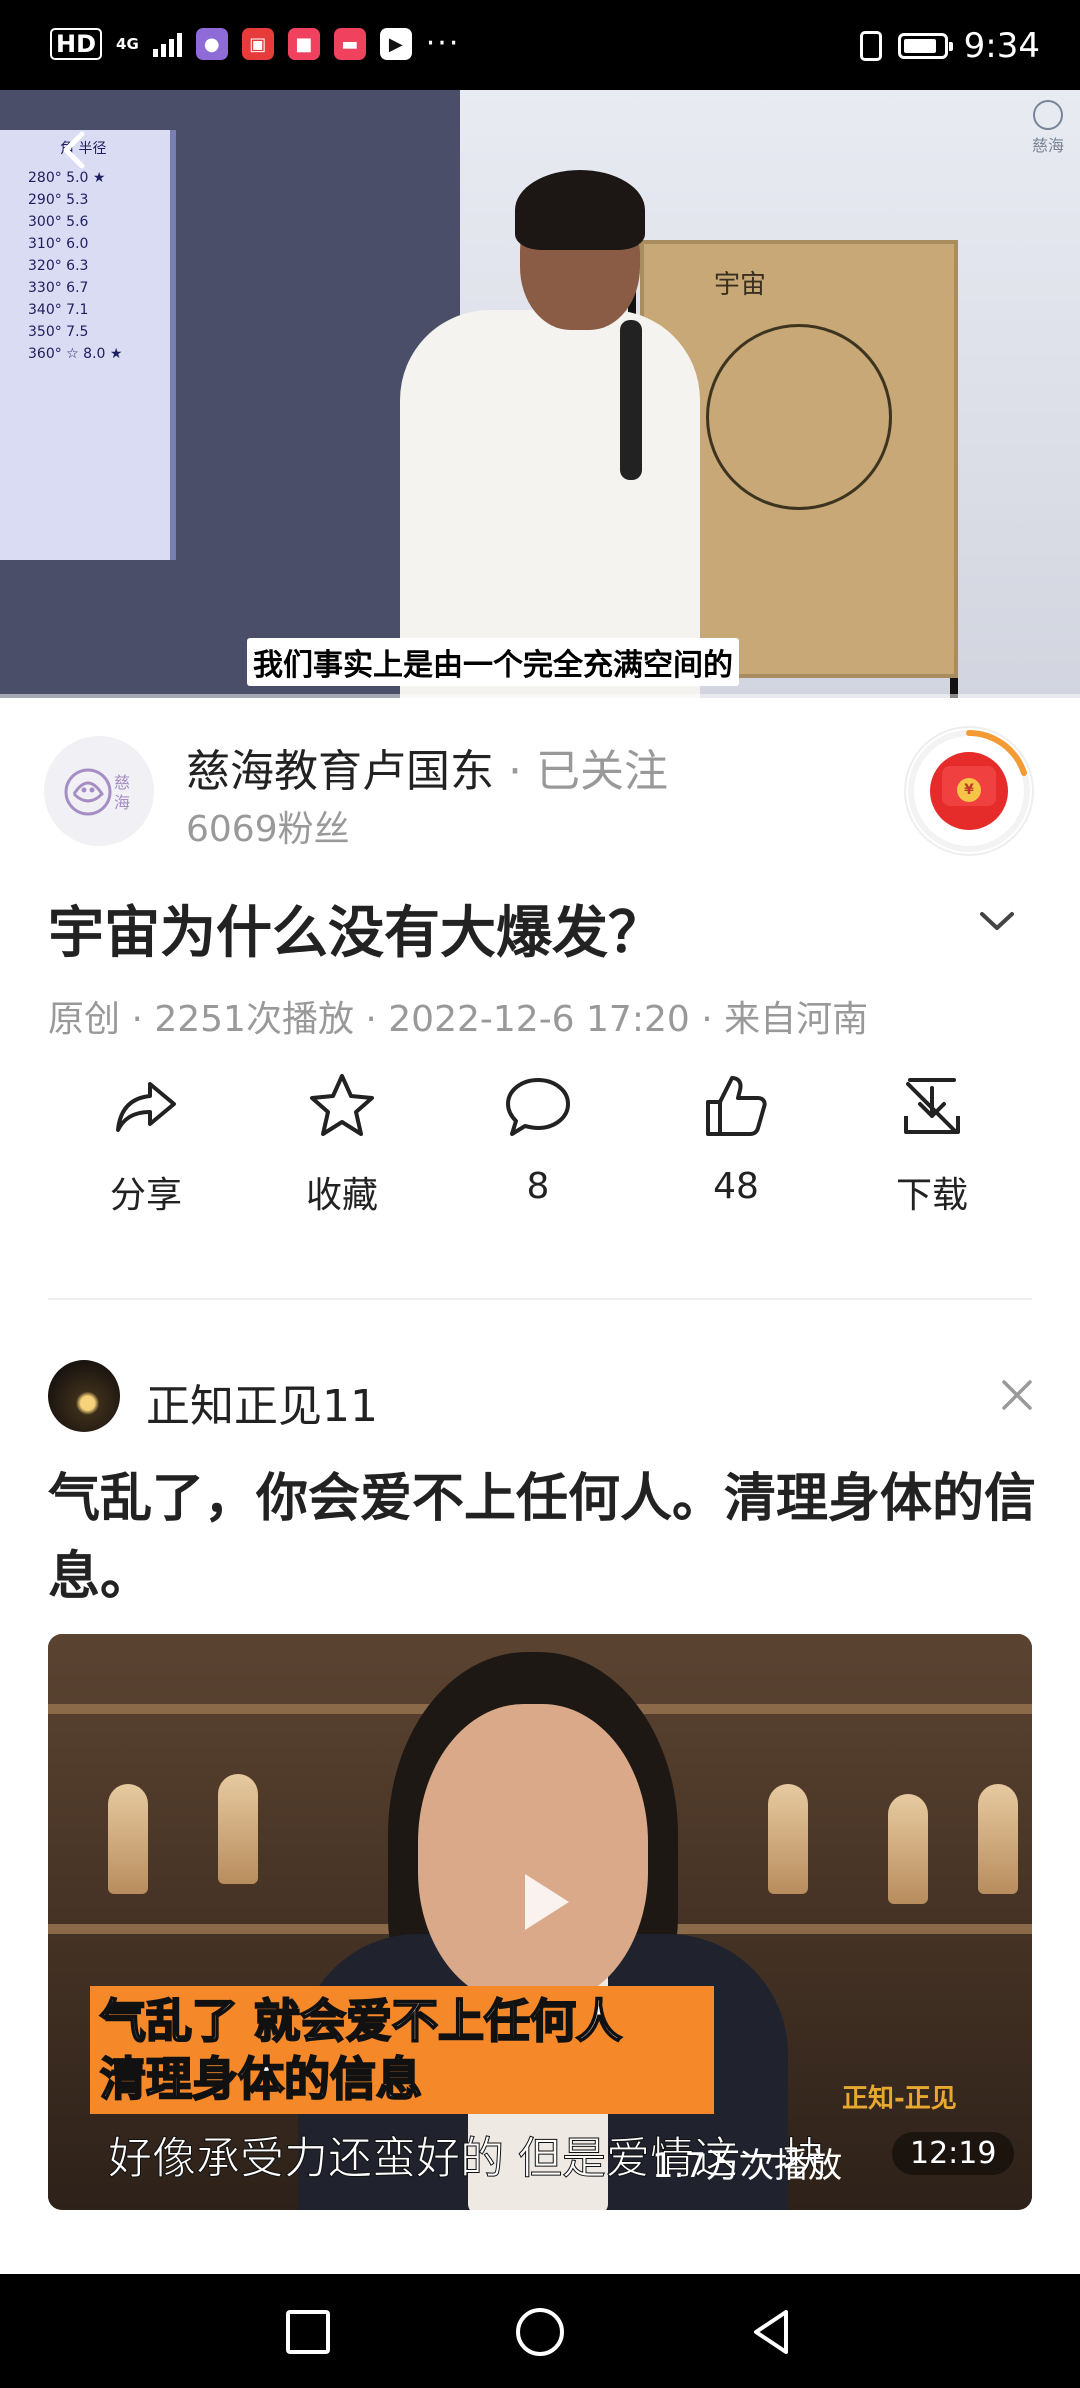 Image resolution: width=1080 pixels, height=2388 pixels. Describe the element at coordinates (340, 771) in the screenshot. I see `author-name: 慈海教育卢国东` at that location.